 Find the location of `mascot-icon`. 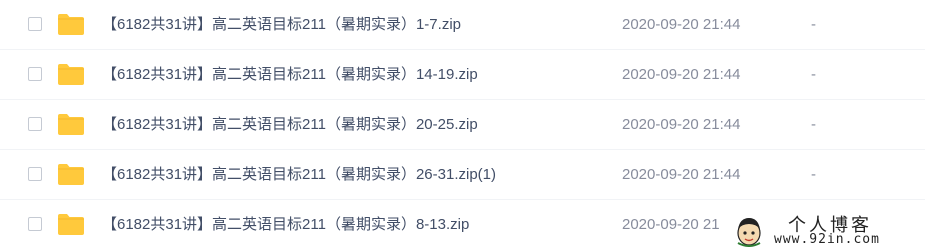

mascot-icon is located at coordinates (749, 231).